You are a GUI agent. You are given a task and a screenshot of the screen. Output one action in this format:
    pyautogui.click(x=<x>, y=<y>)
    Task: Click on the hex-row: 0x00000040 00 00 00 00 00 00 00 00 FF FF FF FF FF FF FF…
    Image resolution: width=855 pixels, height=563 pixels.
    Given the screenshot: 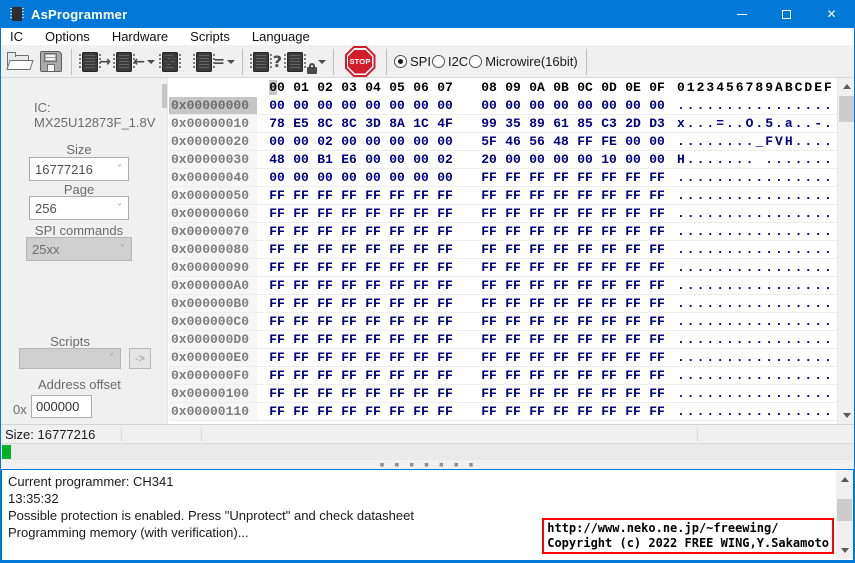 What is the action you would take?
    pyautogui.click(x=503, y=178)
    